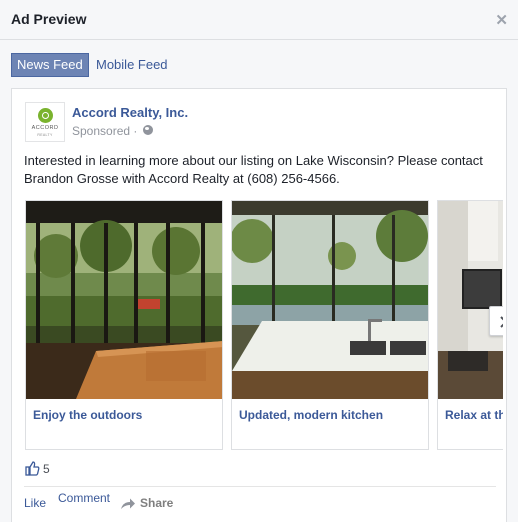 This screenshot has width=518, height=522. I want to click on carousel-caption-1: Enjoy the outdoors, so click(87, 415).